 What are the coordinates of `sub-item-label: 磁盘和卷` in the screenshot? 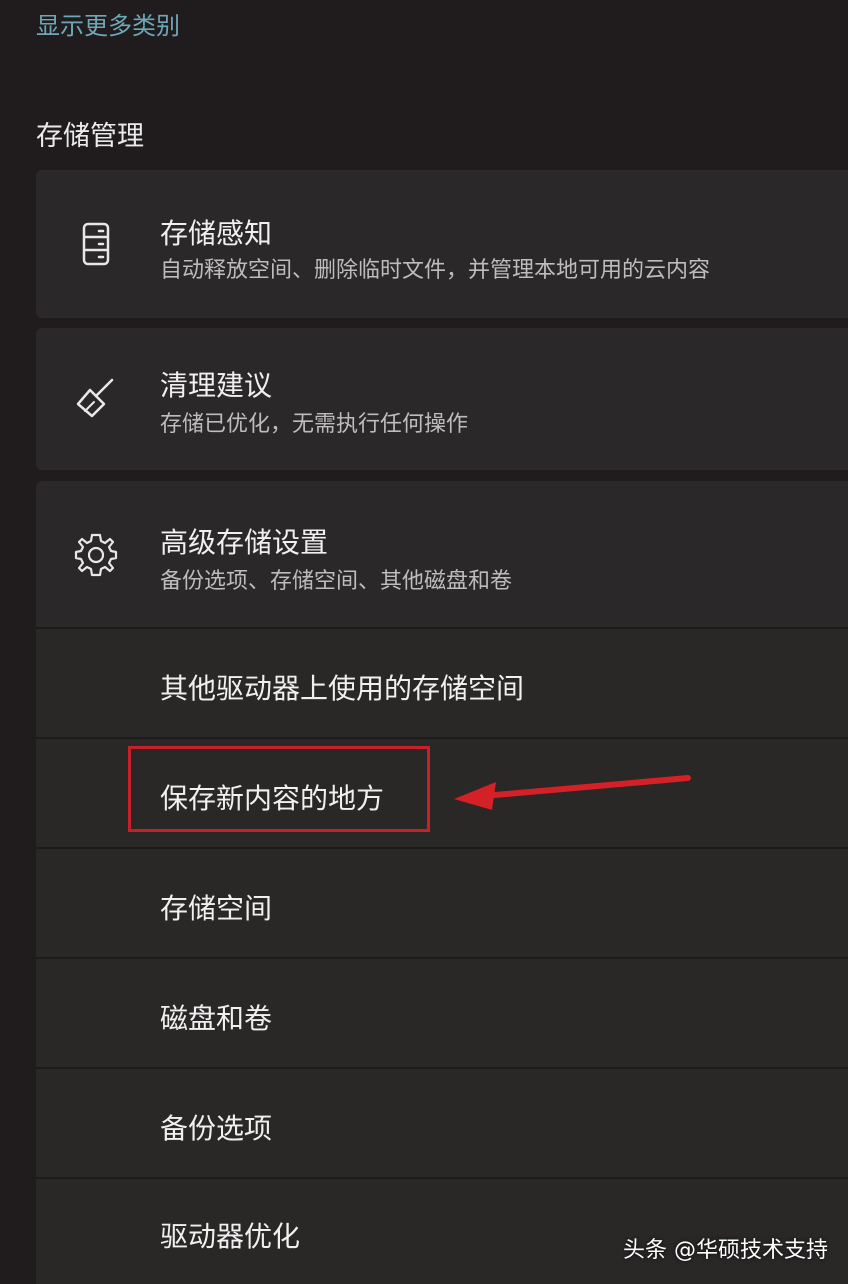 It's located at (216, 1018).